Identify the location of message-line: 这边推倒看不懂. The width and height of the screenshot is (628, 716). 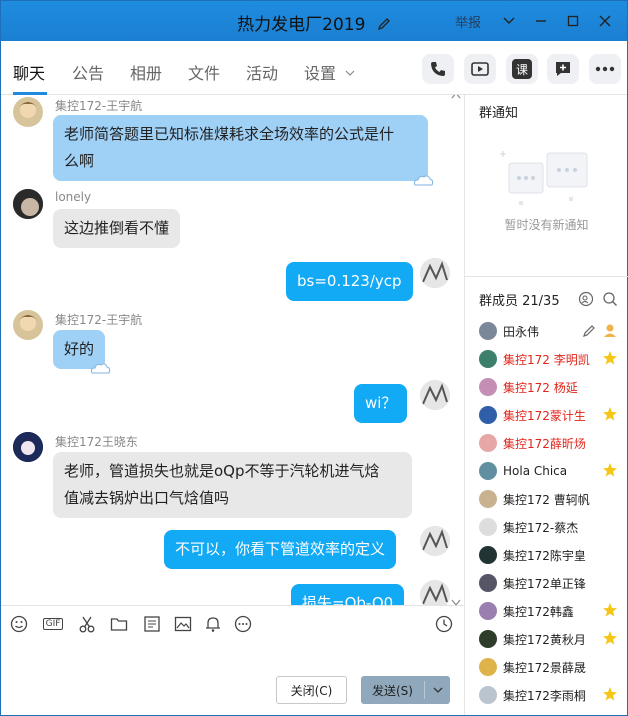
(117, 228).